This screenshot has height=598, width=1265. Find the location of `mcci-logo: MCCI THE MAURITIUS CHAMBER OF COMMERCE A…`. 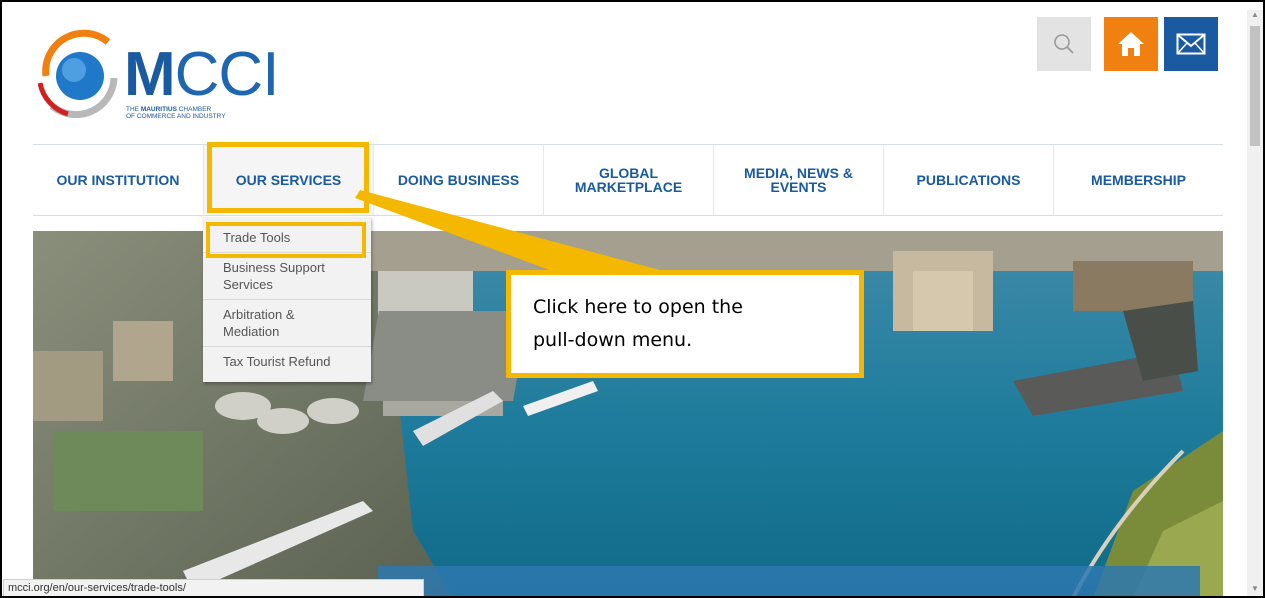

mcci-logo: MCCI THE MAURITIUS CHAMBER OF COMMERCE A… is located at coordinates (168, 78).